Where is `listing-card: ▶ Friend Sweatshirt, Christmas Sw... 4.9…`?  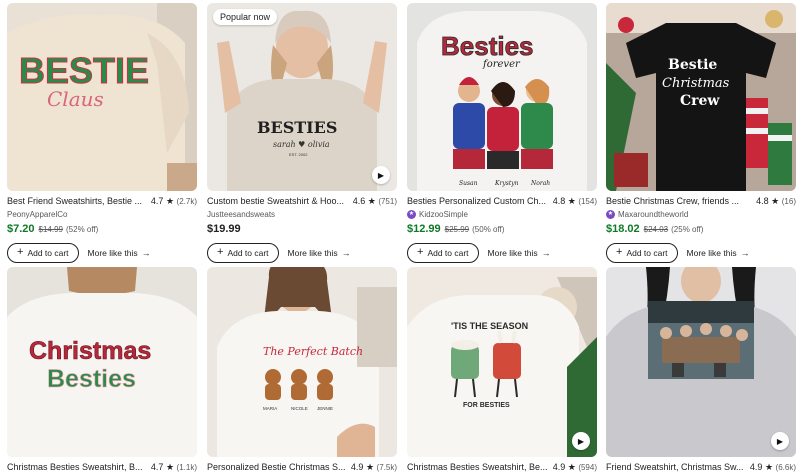
listing-card: ▶ Friend Sweatshirt, Christmas Sw... 4.9… is located at coordinates (701, 370).